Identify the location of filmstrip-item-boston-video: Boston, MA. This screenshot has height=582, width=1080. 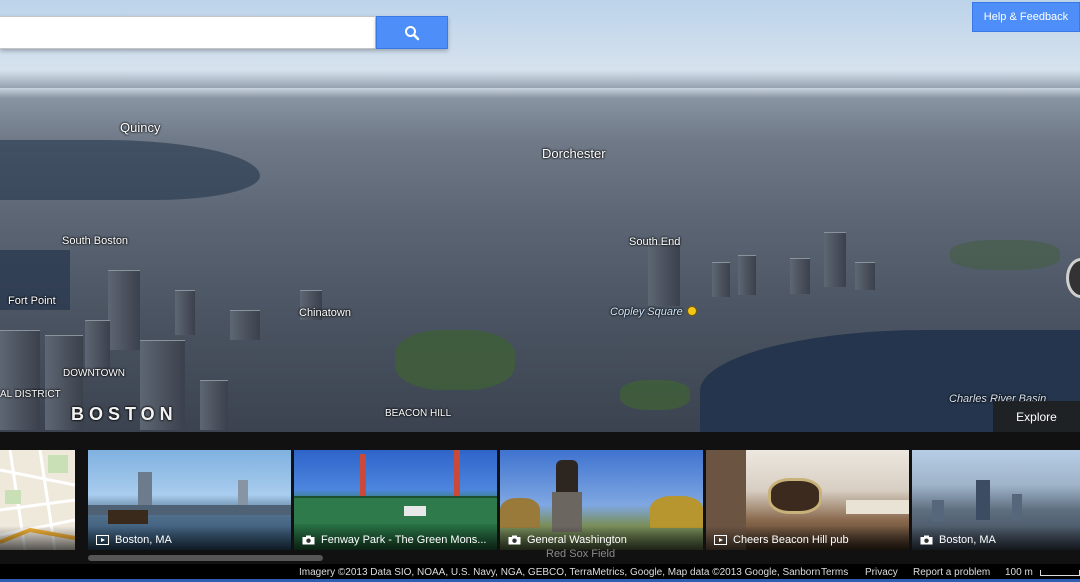
(189, 500).